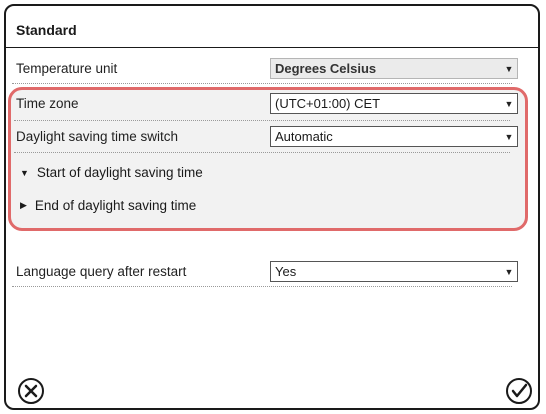 This screenshot has width=546, height=414. What do you see at coordinates (394, 68) in the screenshot?
I see `temperature-unit-select: Degrees Celsius ▼` at bounding box center [394, 68].